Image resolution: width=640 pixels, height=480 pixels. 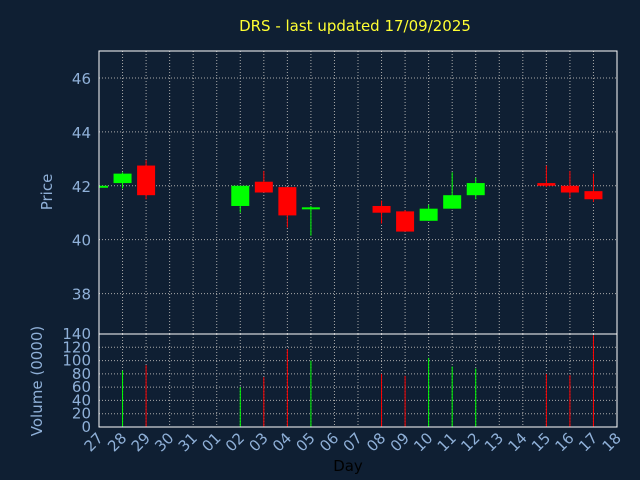 What do you see at coordinates (37, 381) in the screenshot?
I see `volume-axis-label: Volume (0000)` at bounding box center [37, 381].